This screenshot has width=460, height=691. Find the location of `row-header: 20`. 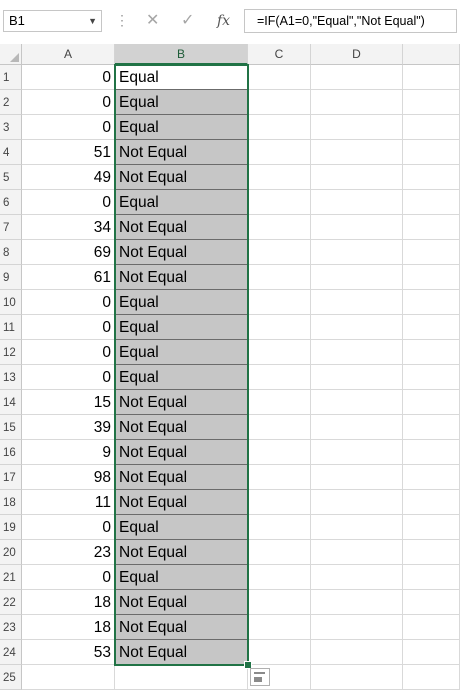

row-header: 20 is located at coordinates (11, 552).